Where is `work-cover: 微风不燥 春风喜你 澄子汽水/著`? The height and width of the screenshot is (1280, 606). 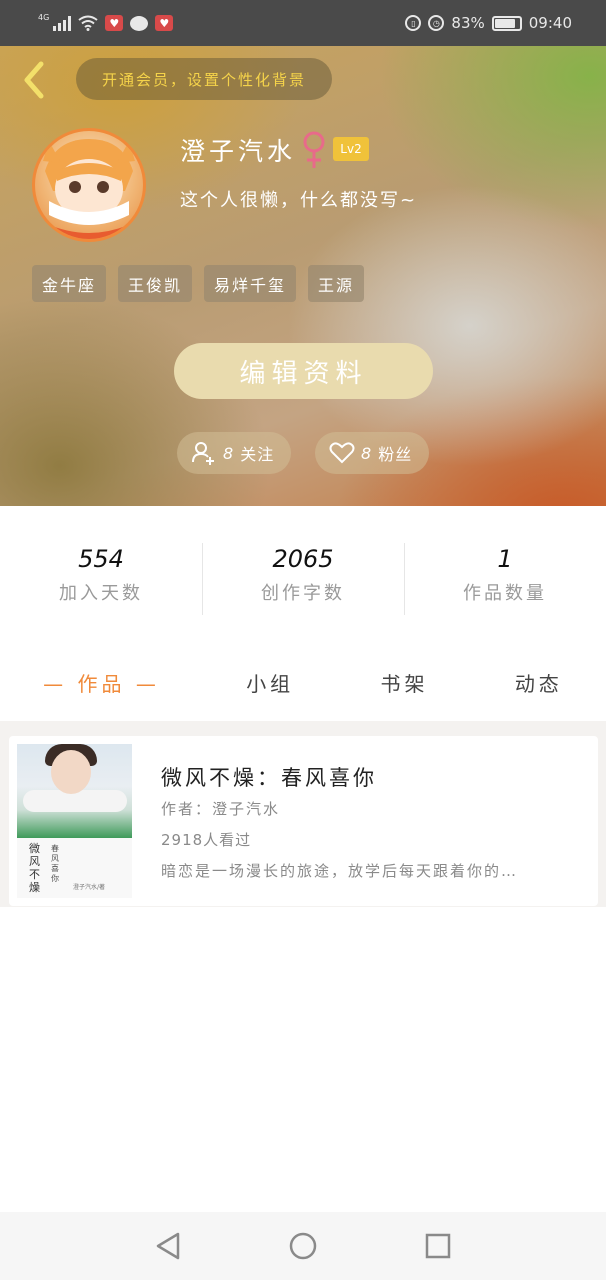
work-cover: 微风不燥 春风喜你 澄子汽水/著 is located at coordinates (74, 821).